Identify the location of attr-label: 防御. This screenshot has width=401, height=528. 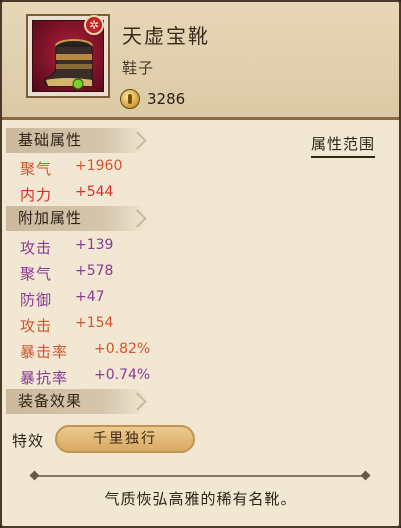
(36, 300).